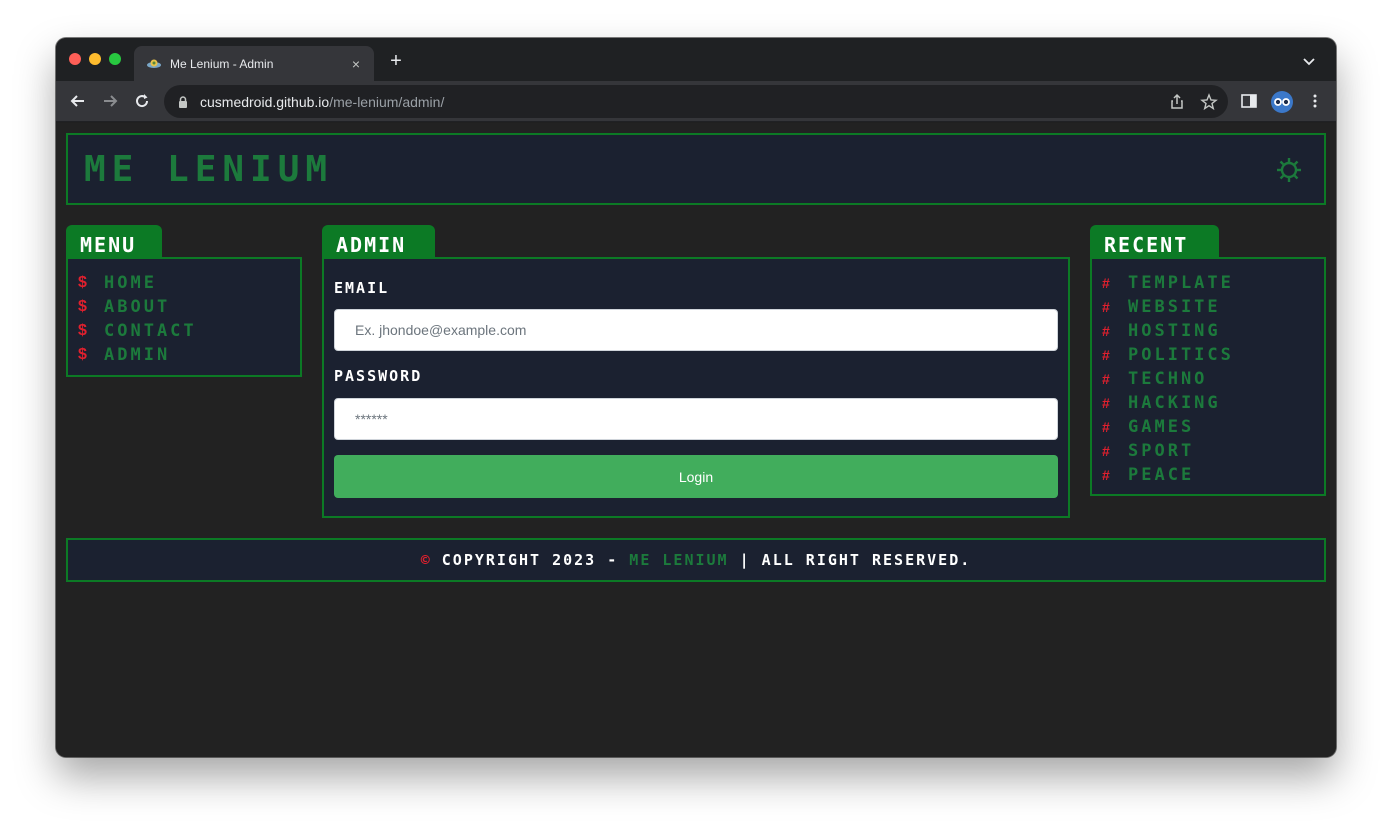 This screenshot has height=831, width=1392. Describe the element at coordinates (1154, 243) in the screenshot. I see `recent-panel-title: Recent` at that location.